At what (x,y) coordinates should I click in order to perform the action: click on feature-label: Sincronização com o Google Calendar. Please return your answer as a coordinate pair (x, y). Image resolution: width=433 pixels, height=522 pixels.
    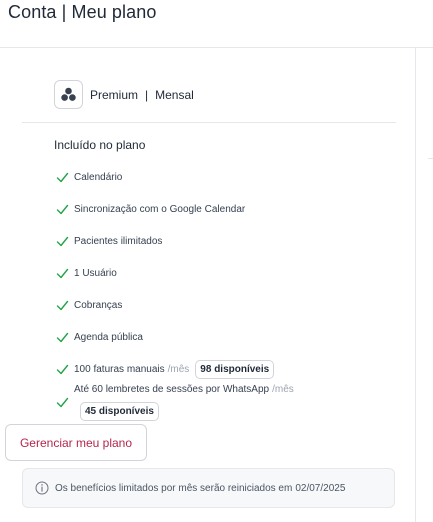
    Looking at the image, I should click on (160, 209).